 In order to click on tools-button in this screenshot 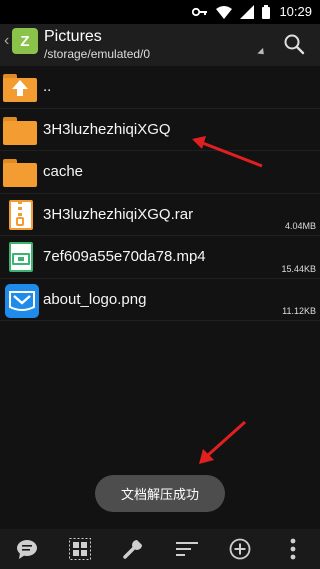, I will do `click(133, 549)`.